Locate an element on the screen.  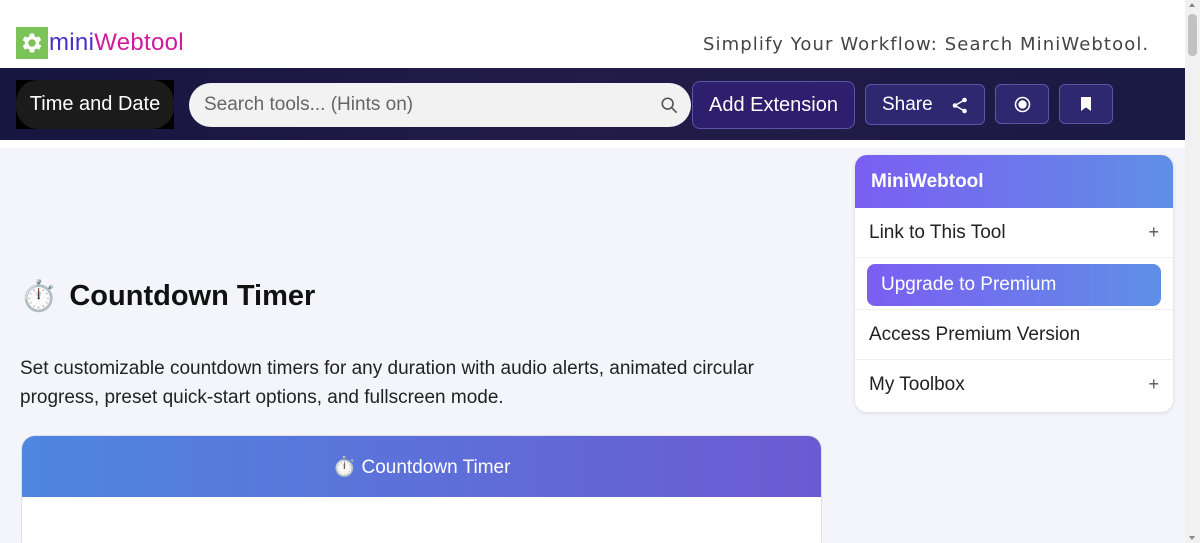
share-button-label: Share is located at coordinates (907, 104).